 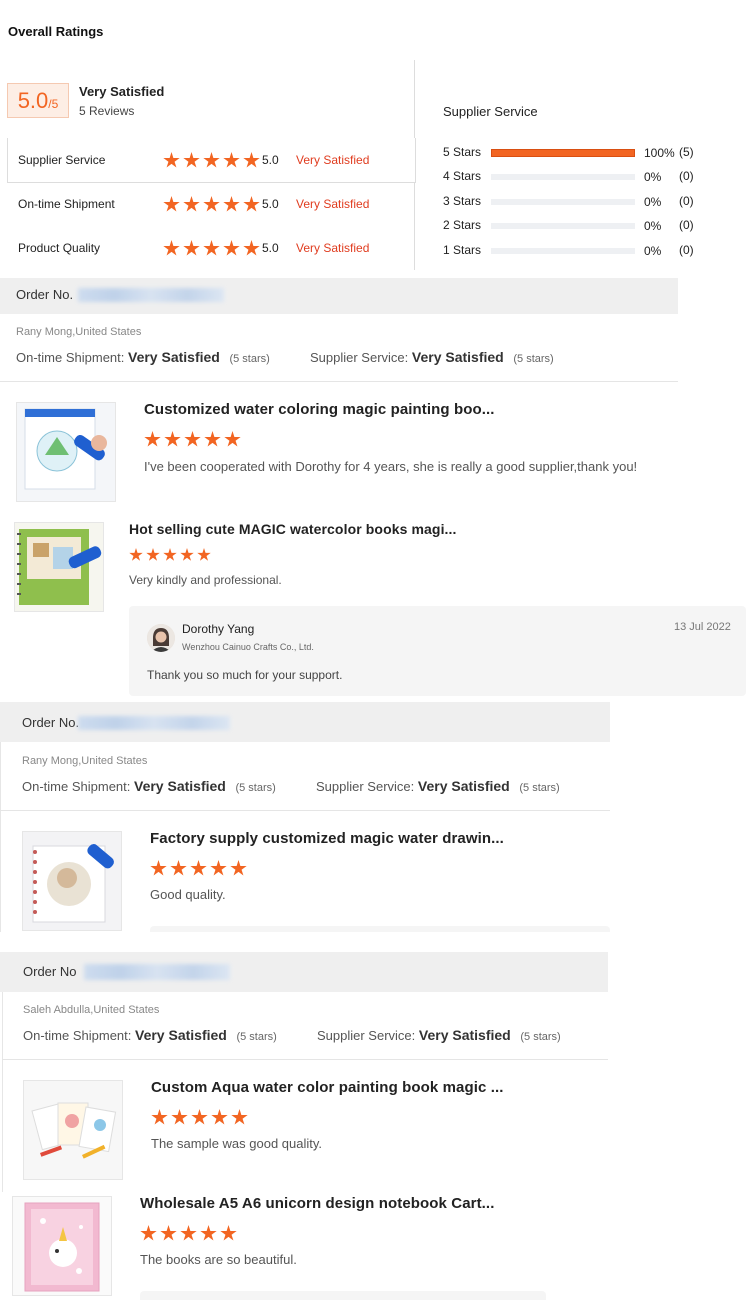 What do you see at coordinates (107, 111) in the screenshot?
I see `overall-review-count: 5 Reviews` at bounding box center [107, 111].